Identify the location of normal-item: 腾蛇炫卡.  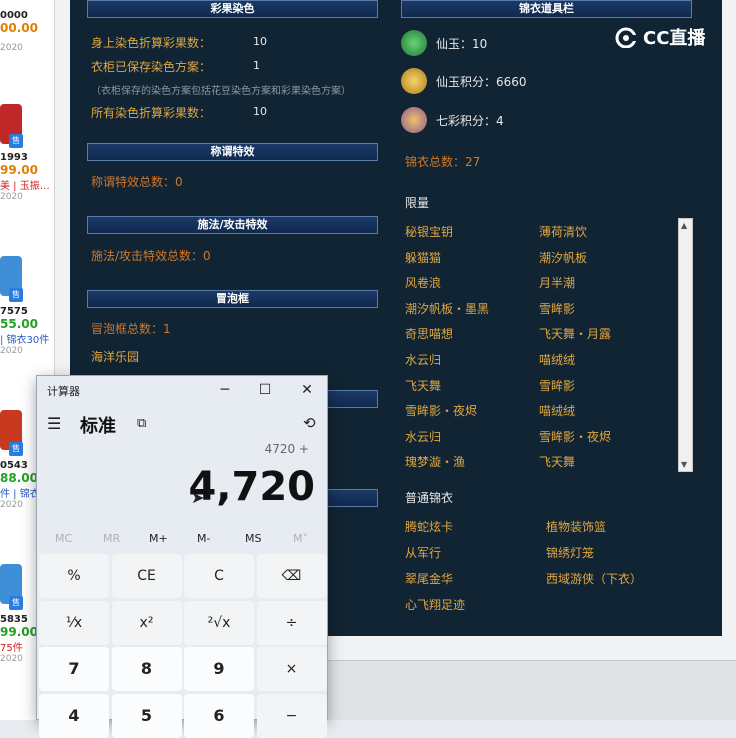
(429, 526).